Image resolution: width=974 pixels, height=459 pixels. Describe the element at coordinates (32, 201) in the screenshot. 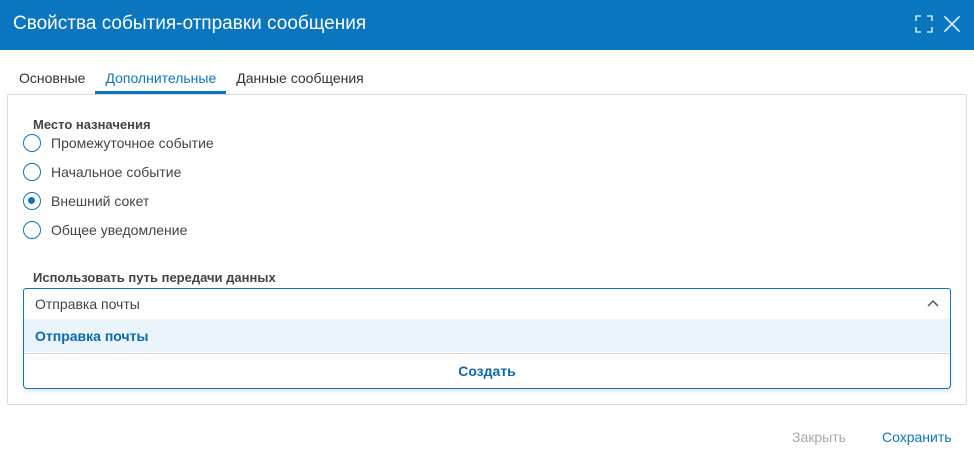

I see `radio-button-checked` at that location.